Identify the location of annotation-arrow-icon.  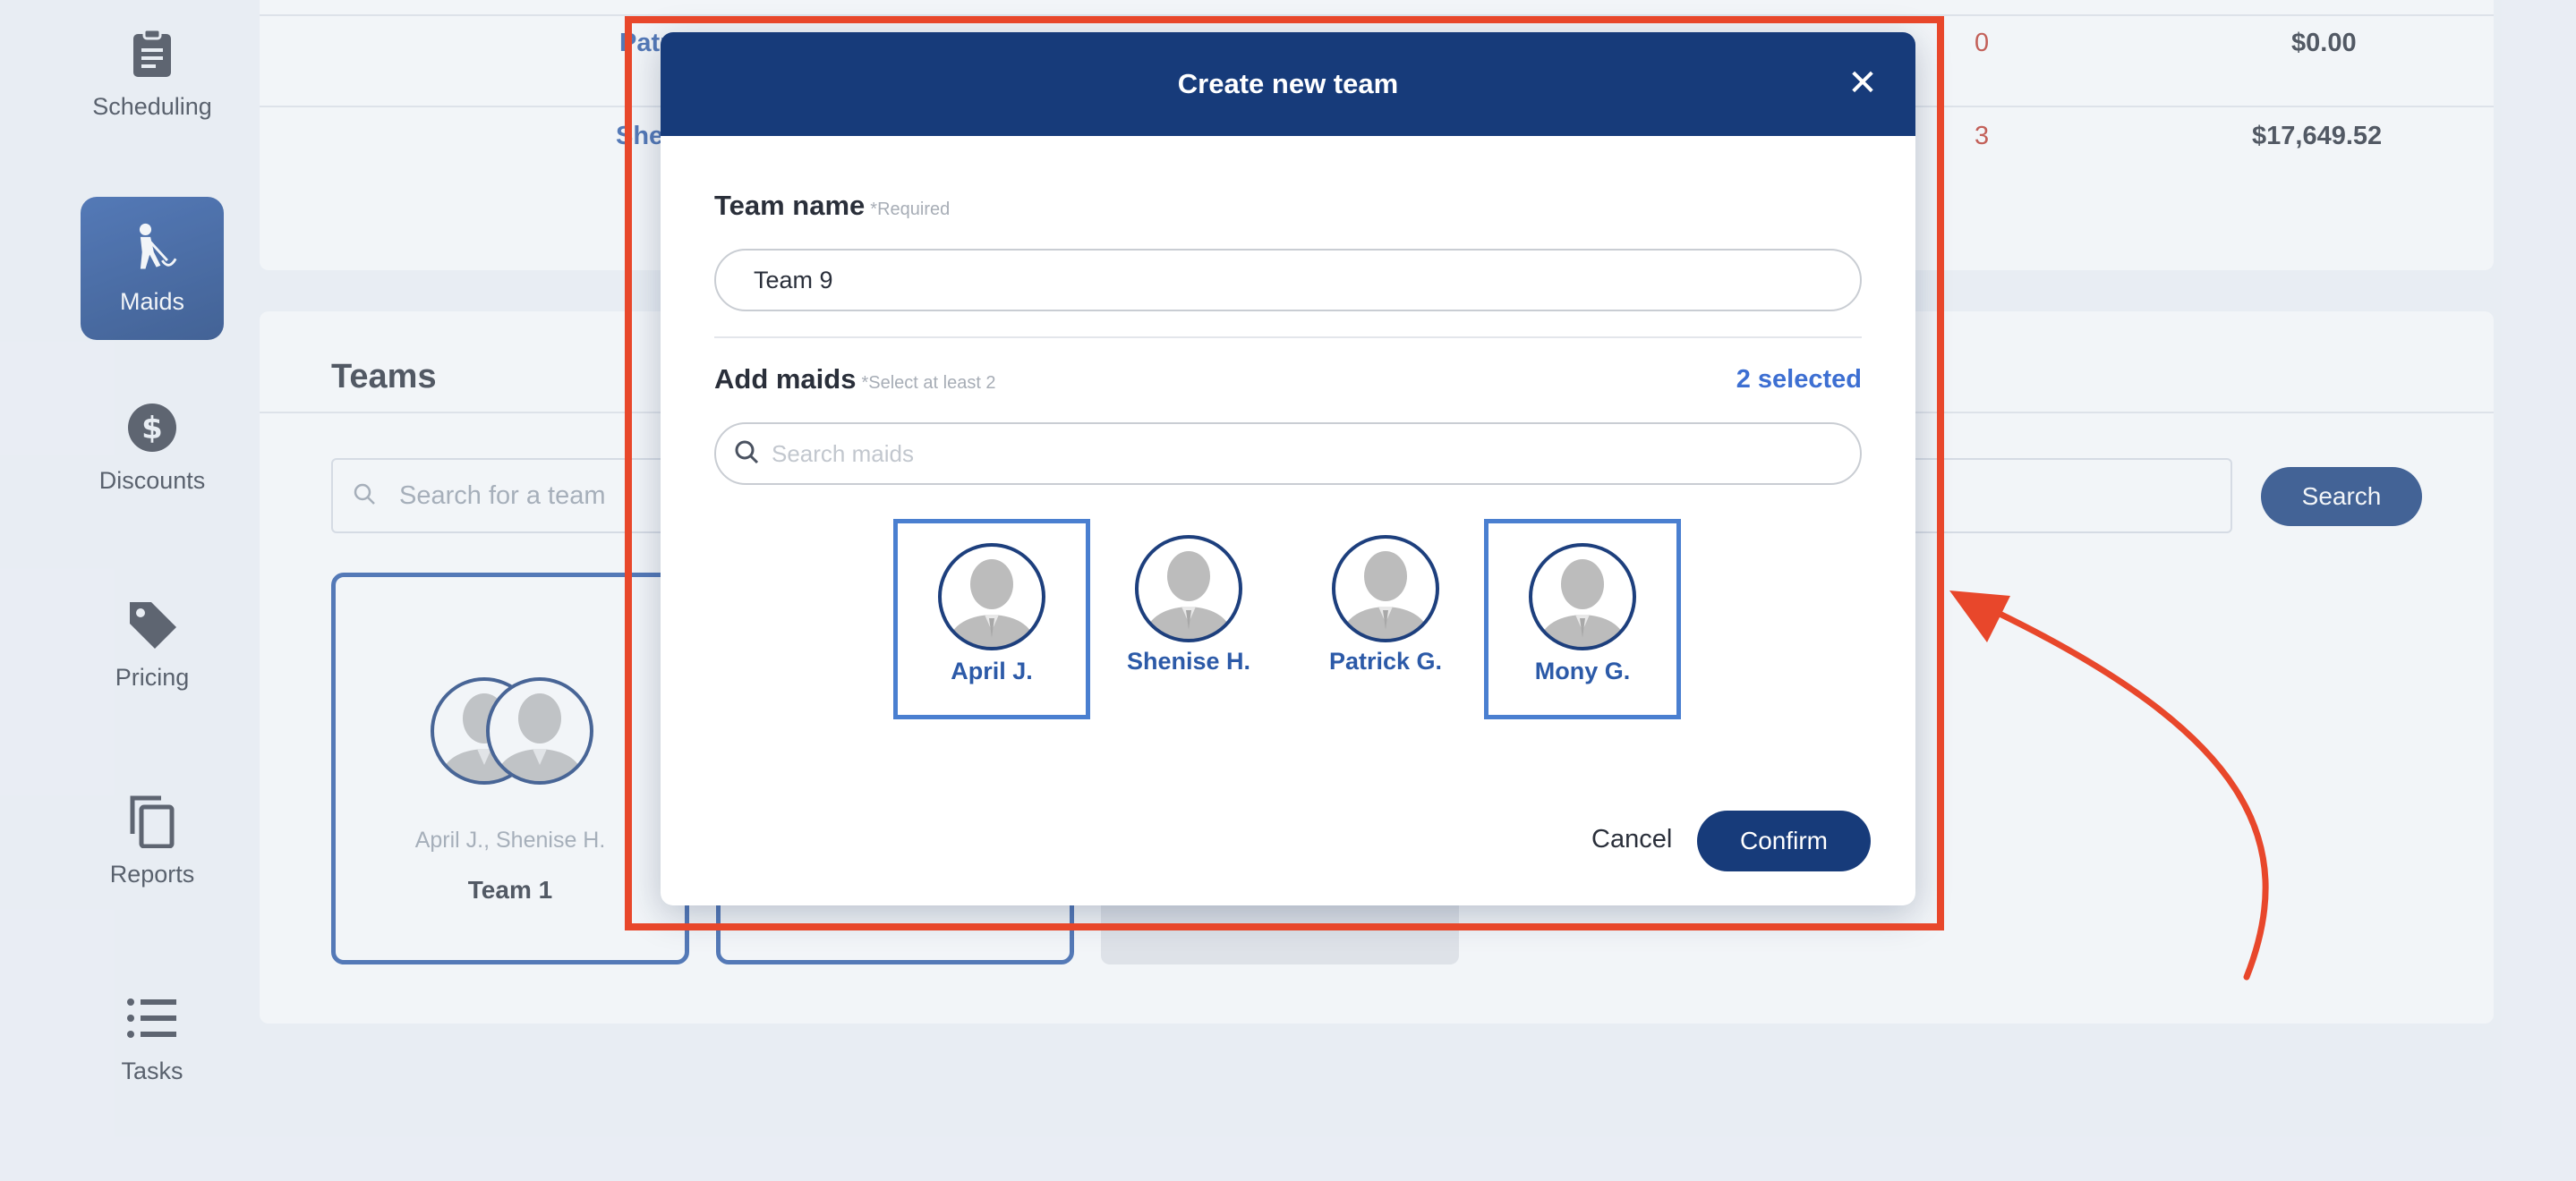
(2109, 785).